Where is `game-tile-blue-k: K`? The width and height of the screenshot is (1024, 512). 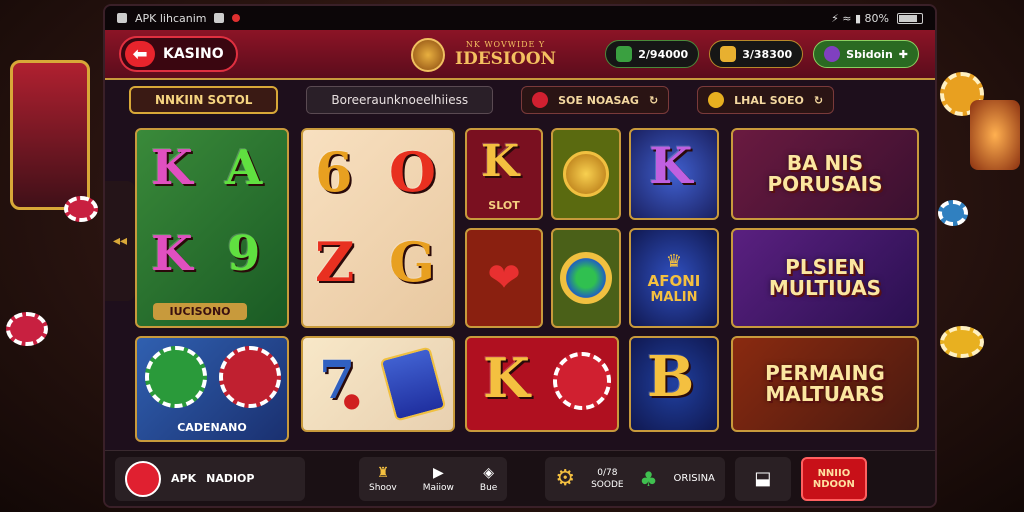 game-tile-blue-k: K is located at coordinates (674, 174).